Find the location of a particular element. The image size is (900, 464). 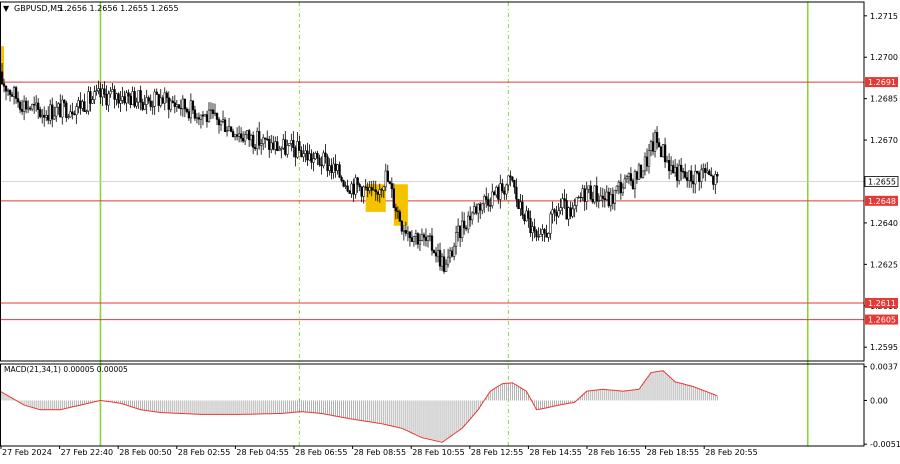

macd-tick-label: 0.00 is located at coordinates (879, 400).